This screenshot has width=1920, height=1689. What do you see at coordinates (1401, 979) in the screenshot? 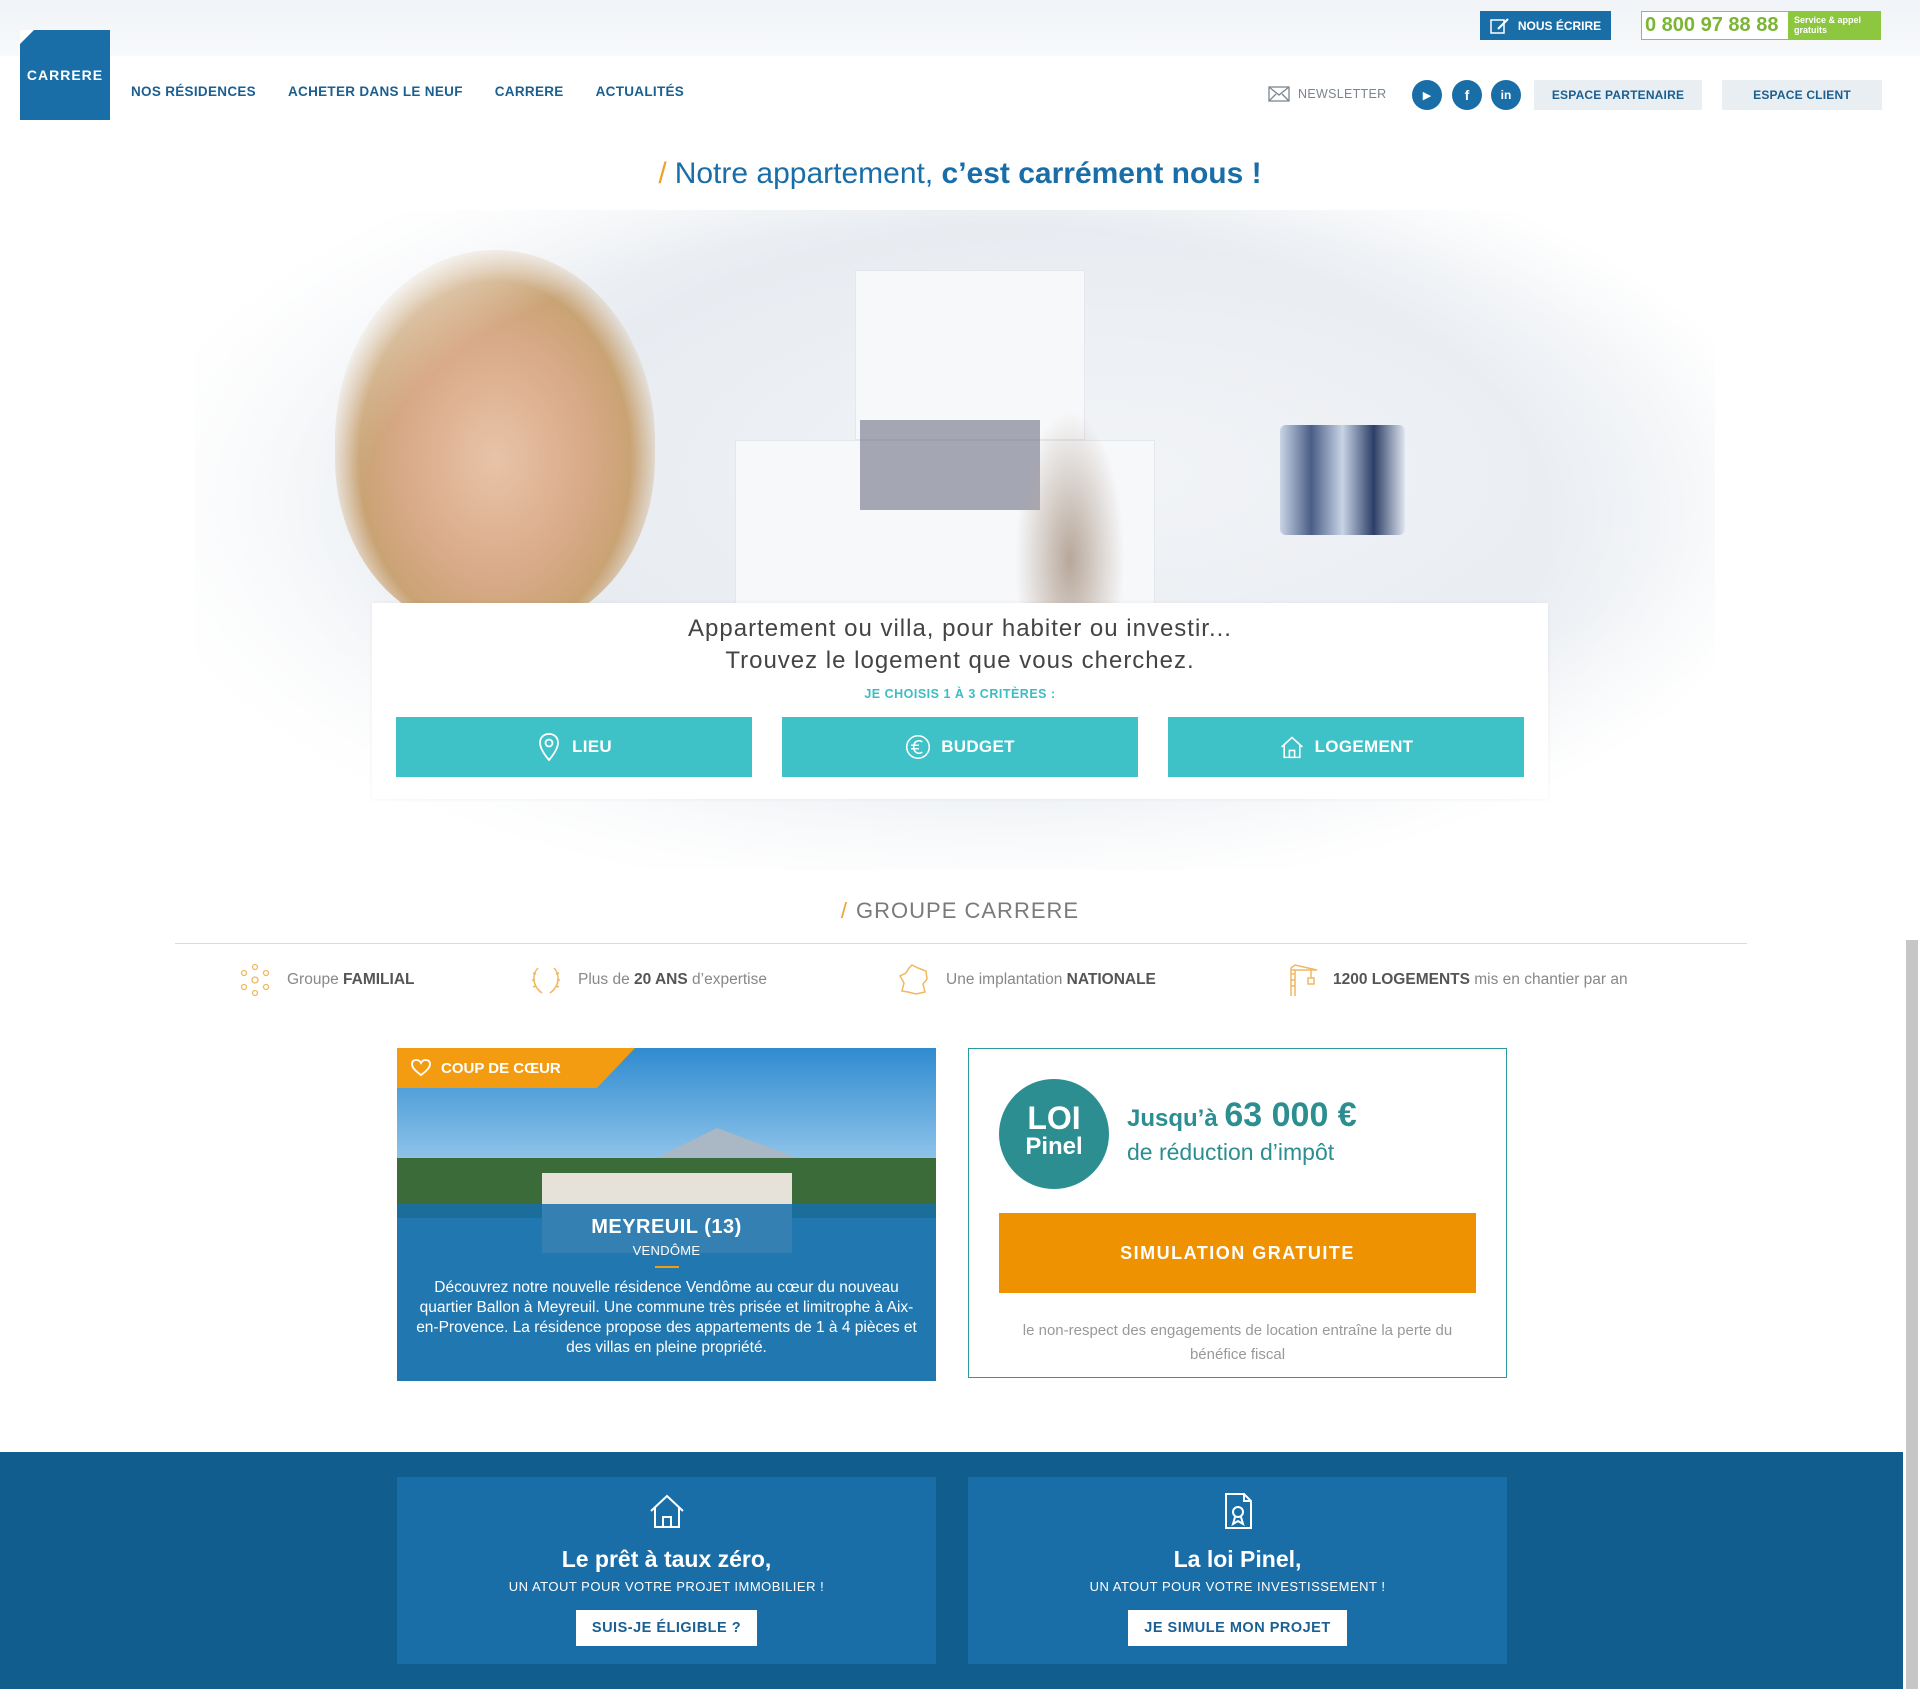
I see `feature-4-bold: 1200 LOGEMENTS` at bounding box center [1401, 979].